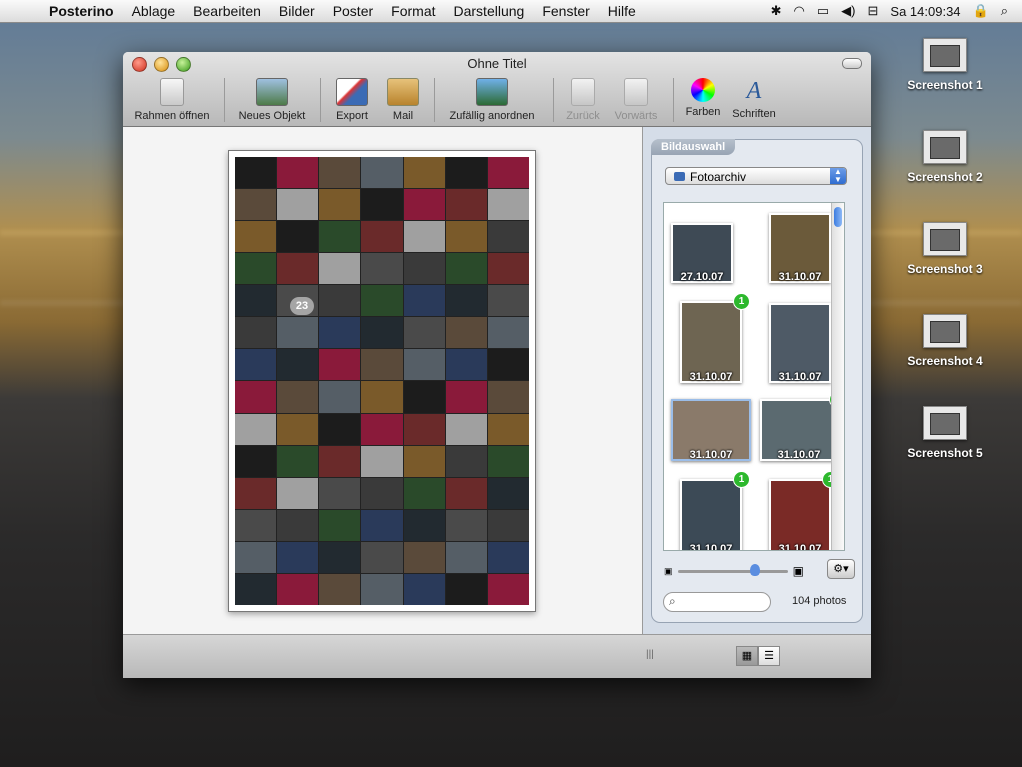  Describe the element at coordinates (945, 341) in the screenshot. I see `desktop-icon-screenshot-4: Screenshot 4` at that location.